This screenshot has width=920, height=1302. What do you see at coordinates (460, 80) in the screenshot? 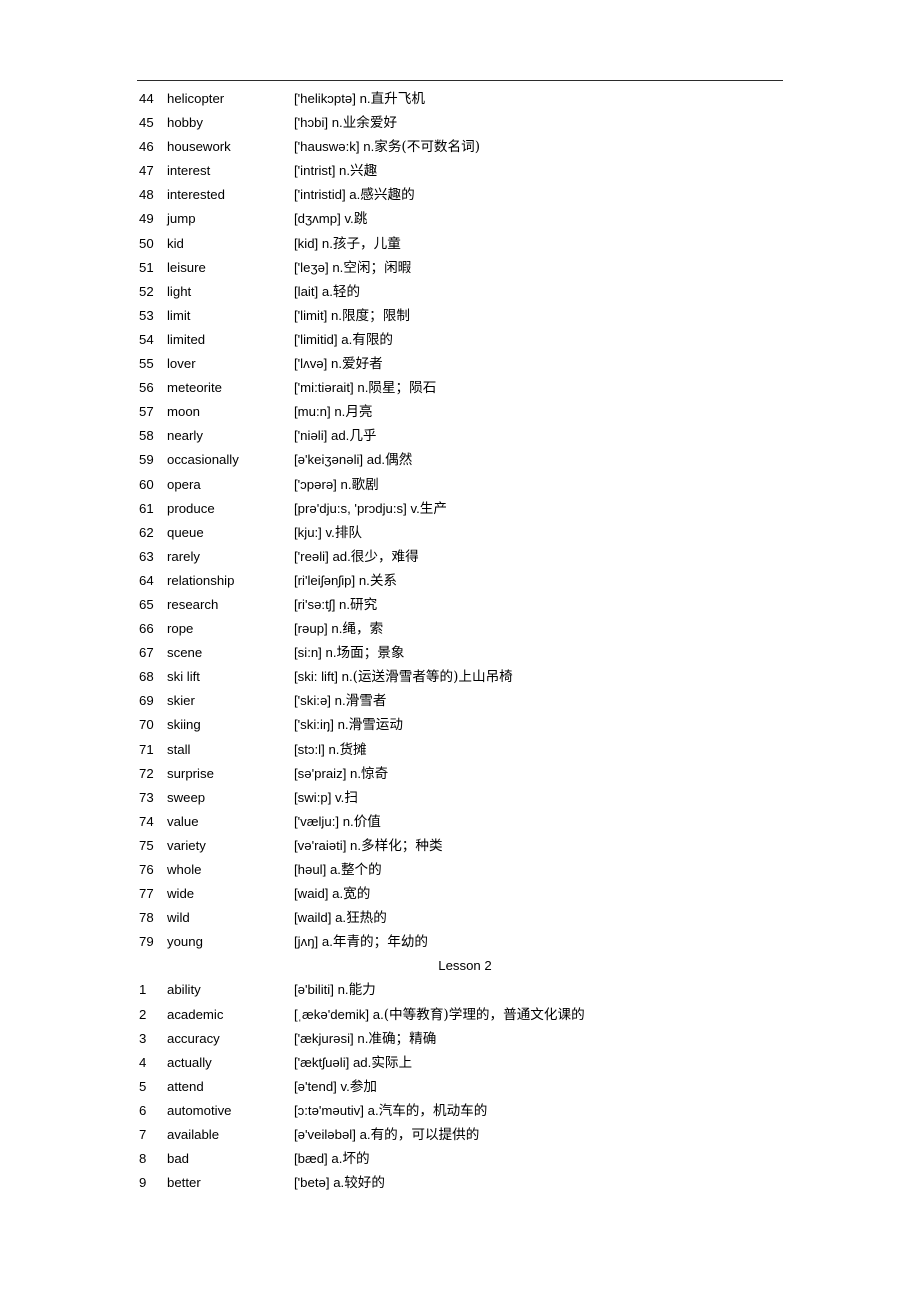
I see `page-top-rule` at bounding box center [460, 80].